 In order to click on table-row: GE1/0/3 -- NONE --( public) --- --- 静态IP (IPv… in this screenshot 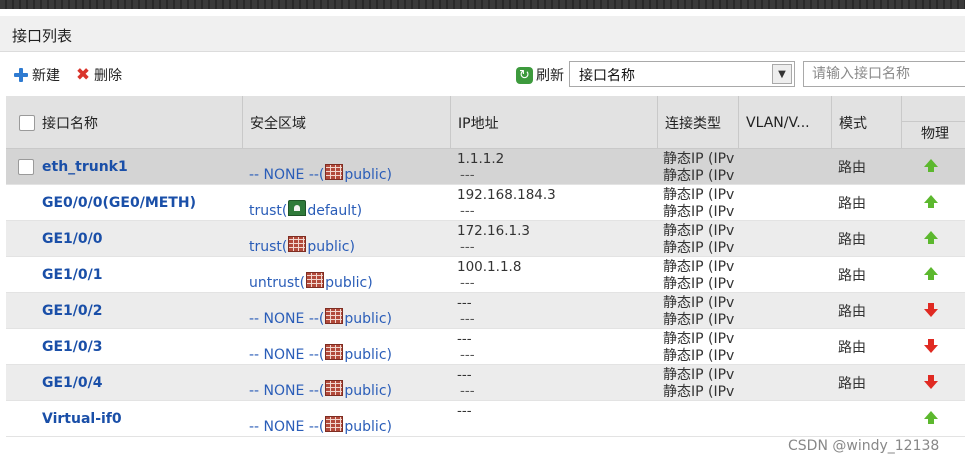, I will do `click(485, 347)`.